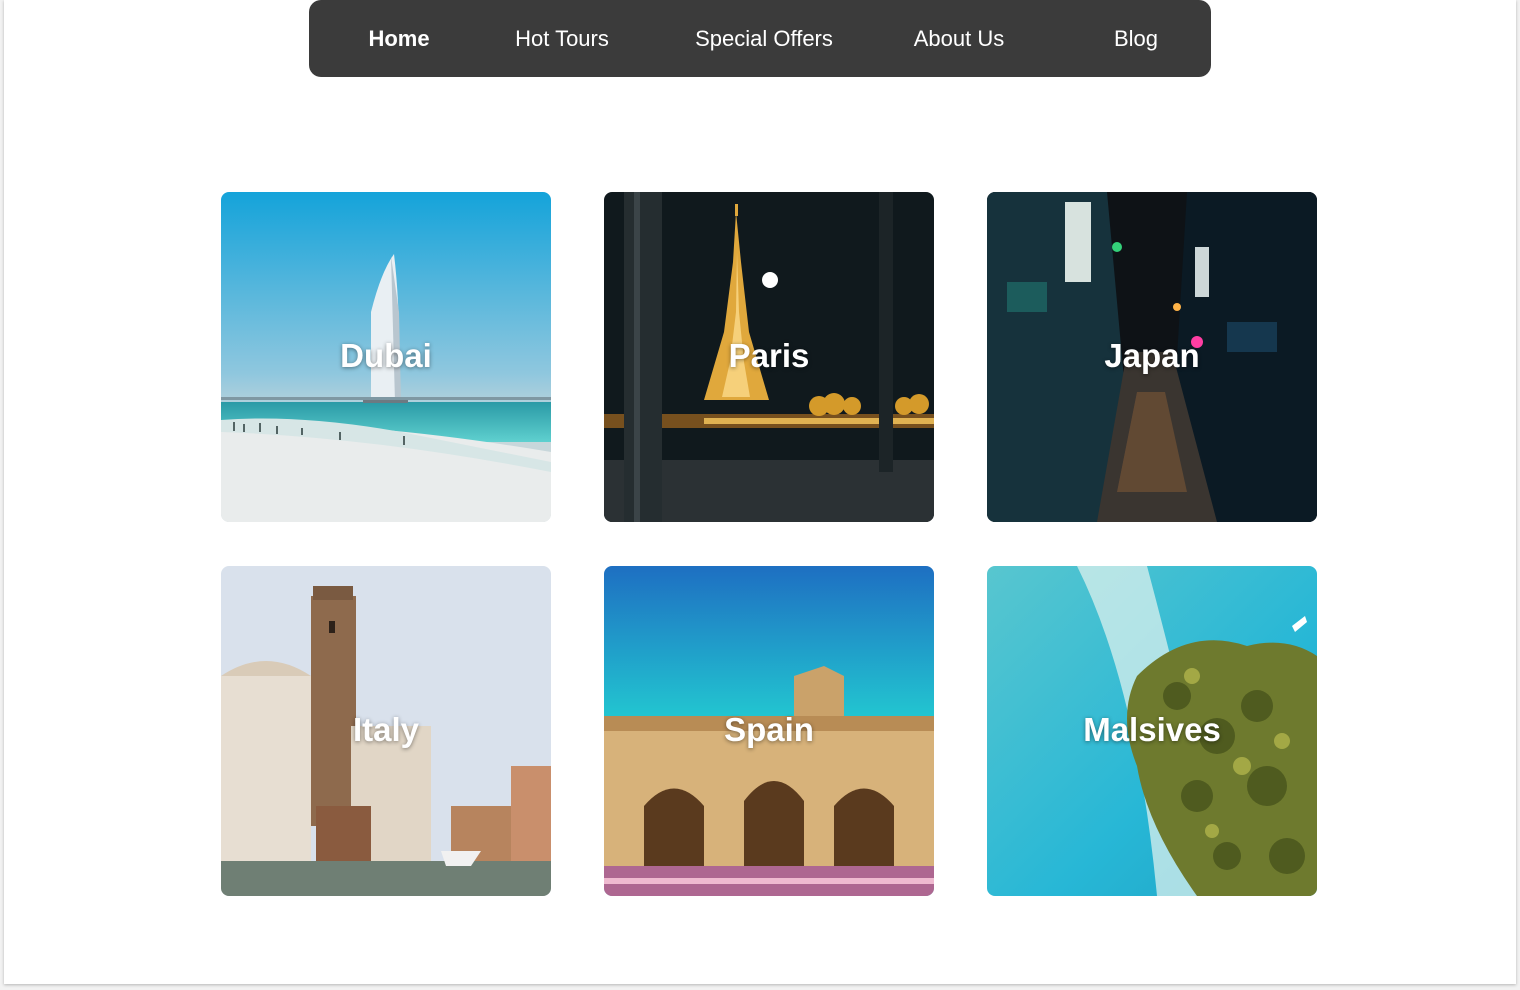  What do you see at coordinates (399, 38) in the screenshot?
I see `nav-home-link: Home` at bounding box center [399, 38].